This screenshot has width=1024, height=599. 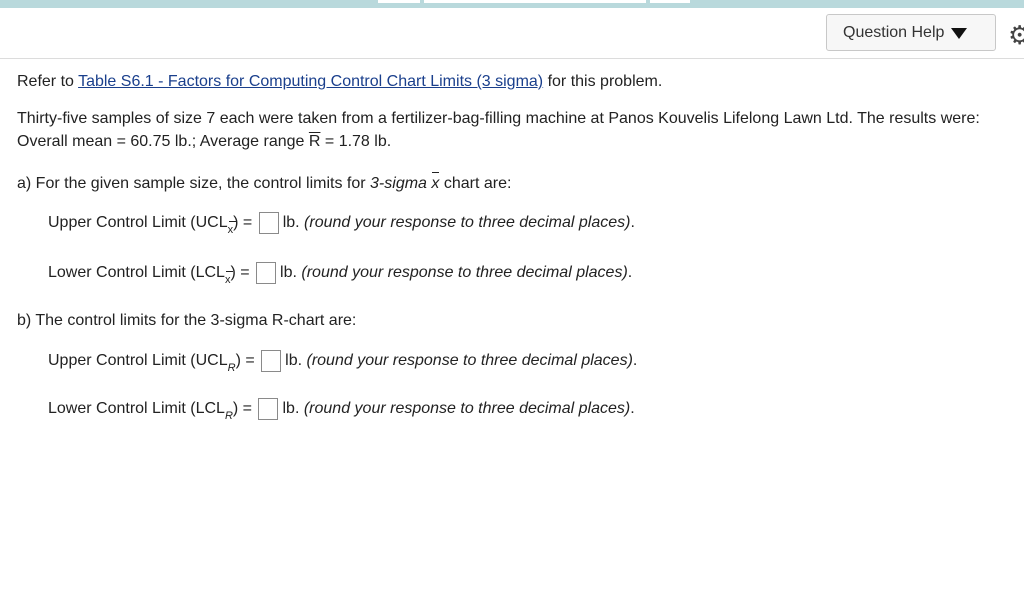 I want to click on ucl-x-label: Upper Control Limit (UCL, so click(x=138, y=223).